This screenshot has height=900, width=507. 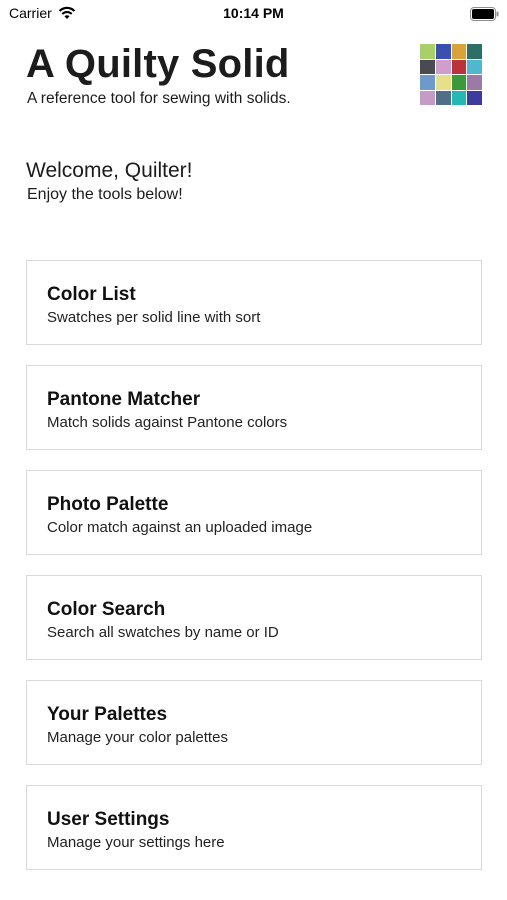 I want to click on app-subtitle: A reference tool for sewing with solids., so click(x=159, y=98).